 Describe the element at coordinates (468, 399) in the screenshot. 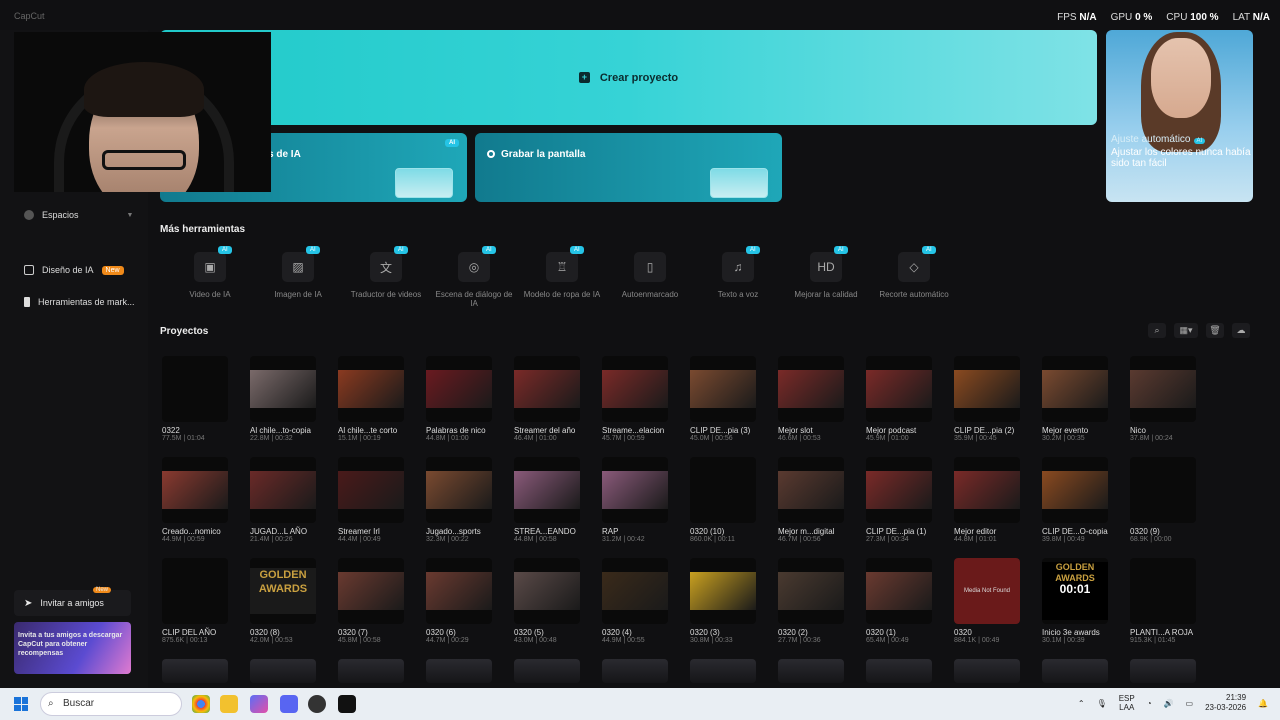

I see `project-card: Palabras de nico 44.8M | 01:00` at that location.